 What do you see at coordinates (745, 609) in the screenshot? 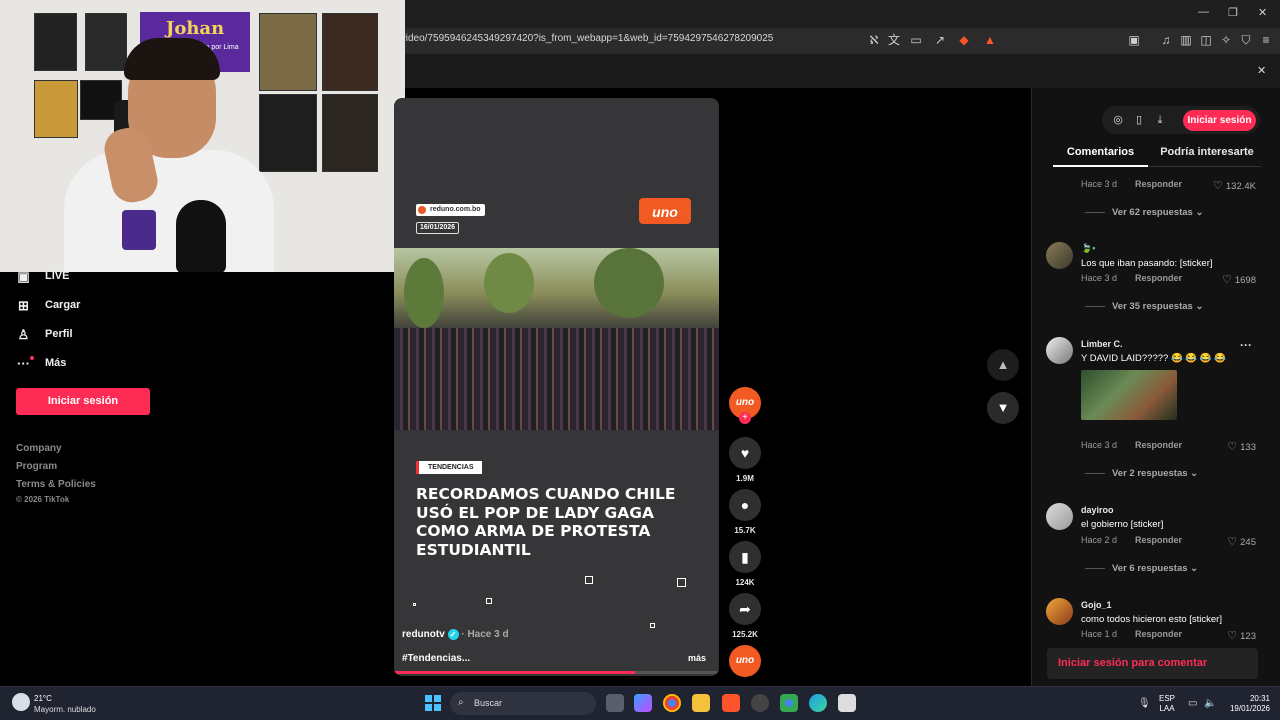
I see `share-button: ➦` at bounding box center [745, 609].